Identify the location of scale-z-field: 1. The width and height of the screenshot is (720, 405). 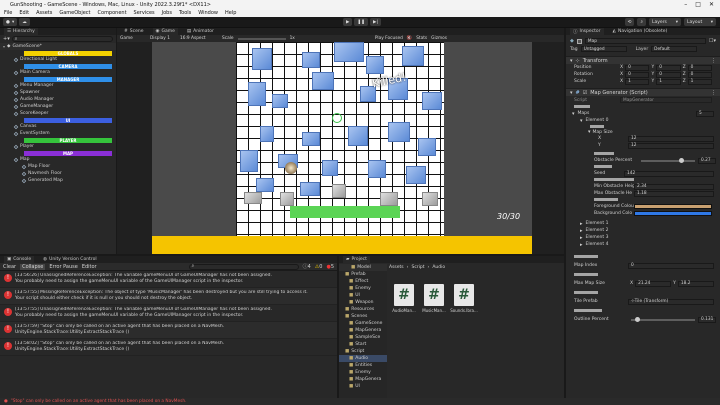
(700, 81).